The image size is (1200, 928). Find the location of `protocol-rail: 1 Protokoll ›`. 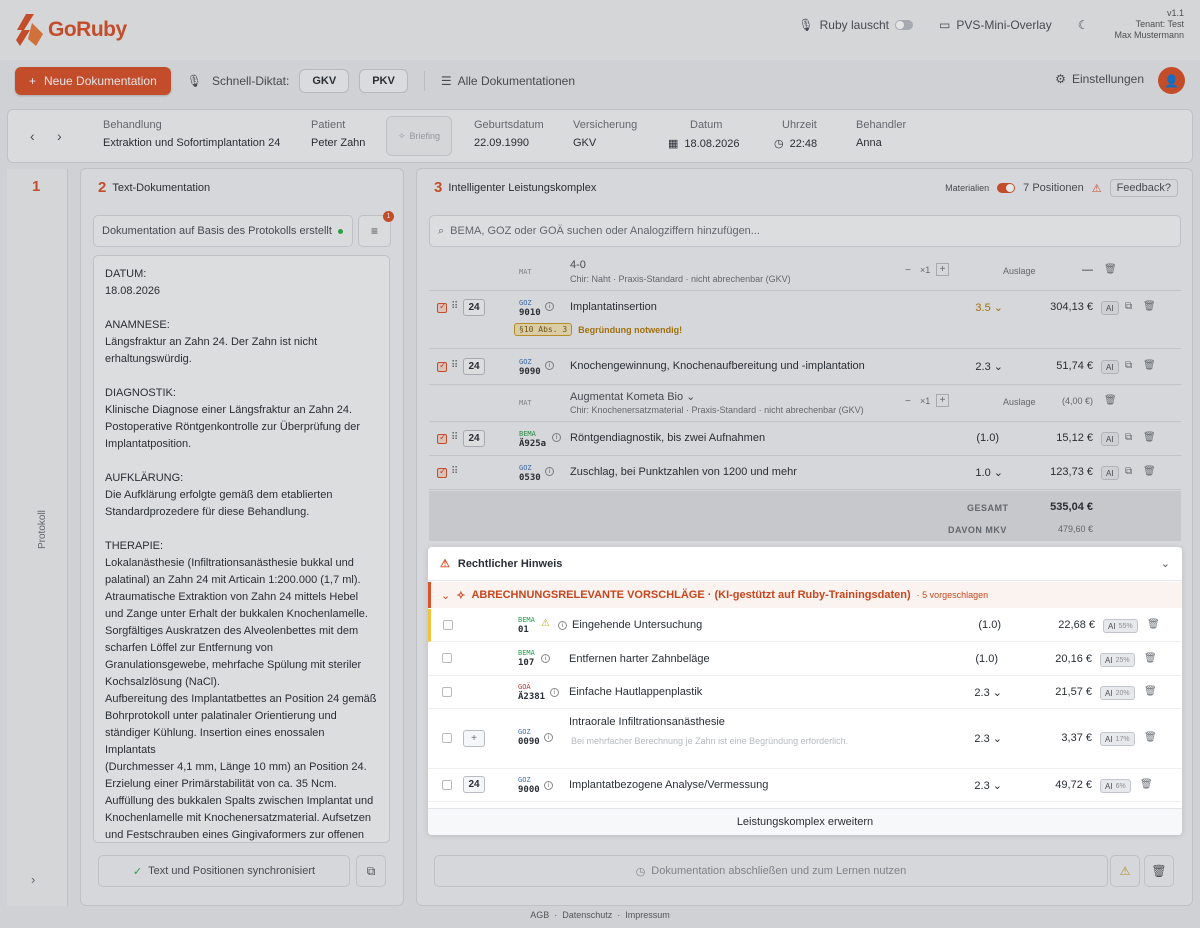

protocol-rail: 1 Protokoll › is located at coordinates (37, 537).